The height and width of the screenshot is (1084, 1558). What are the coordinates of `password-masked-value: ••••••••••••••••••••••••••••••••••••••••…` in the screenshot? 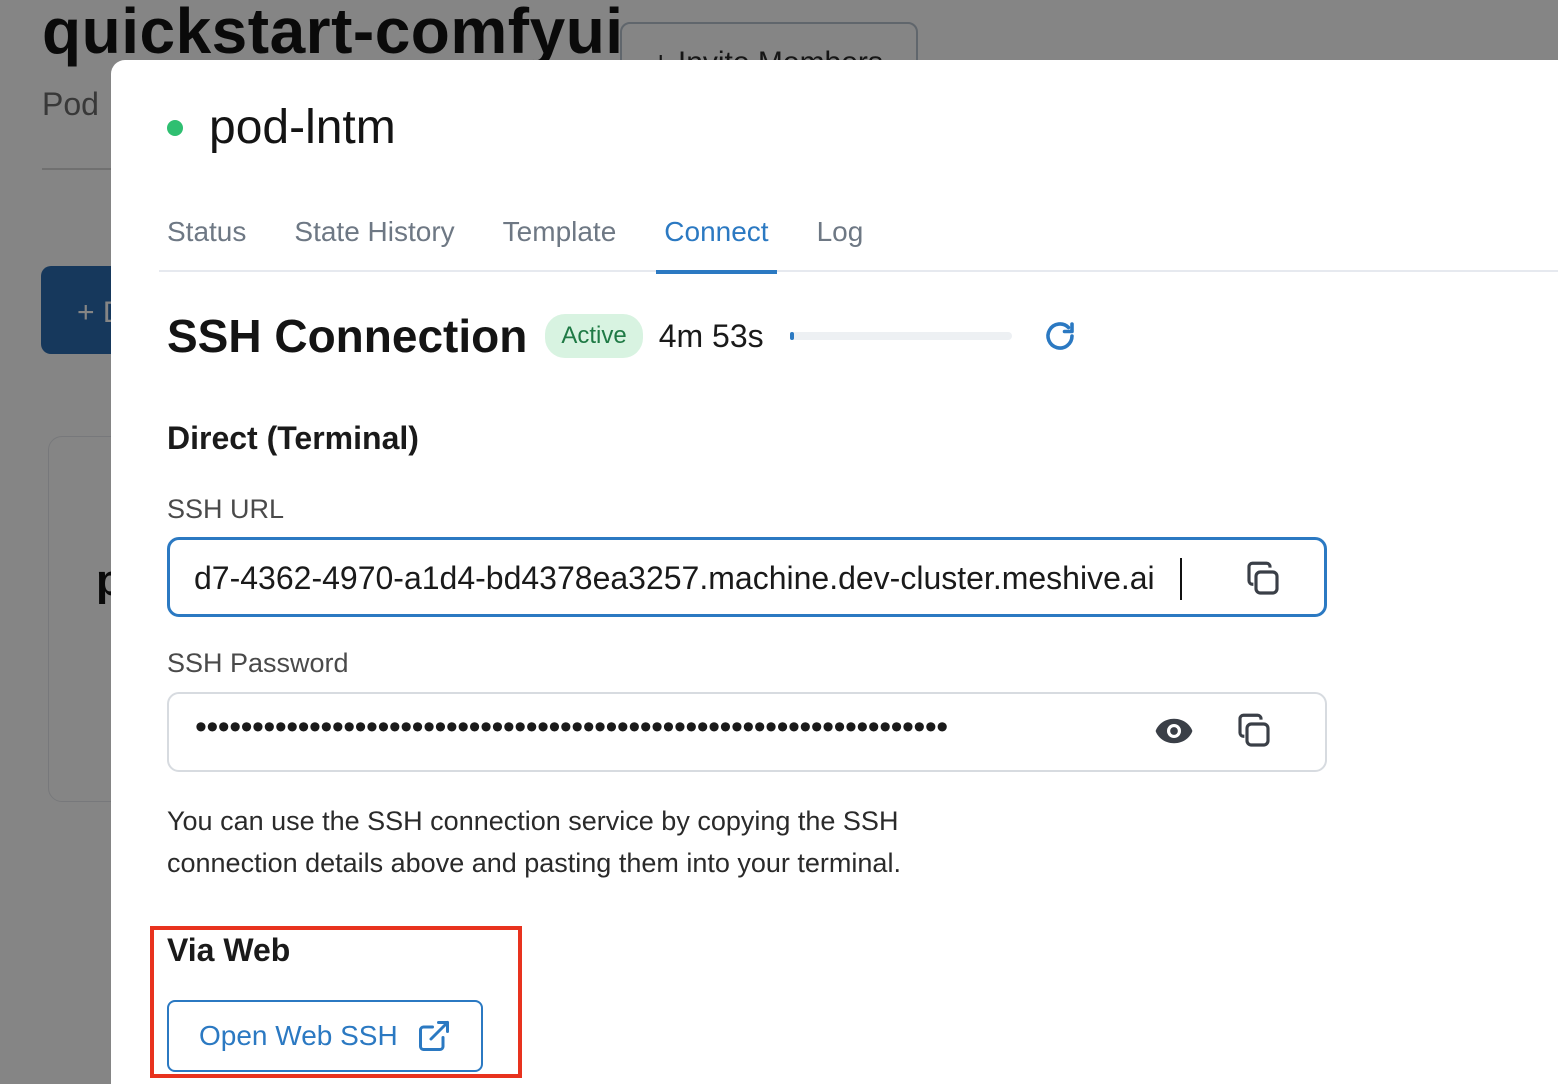 It's located at (571, 727).